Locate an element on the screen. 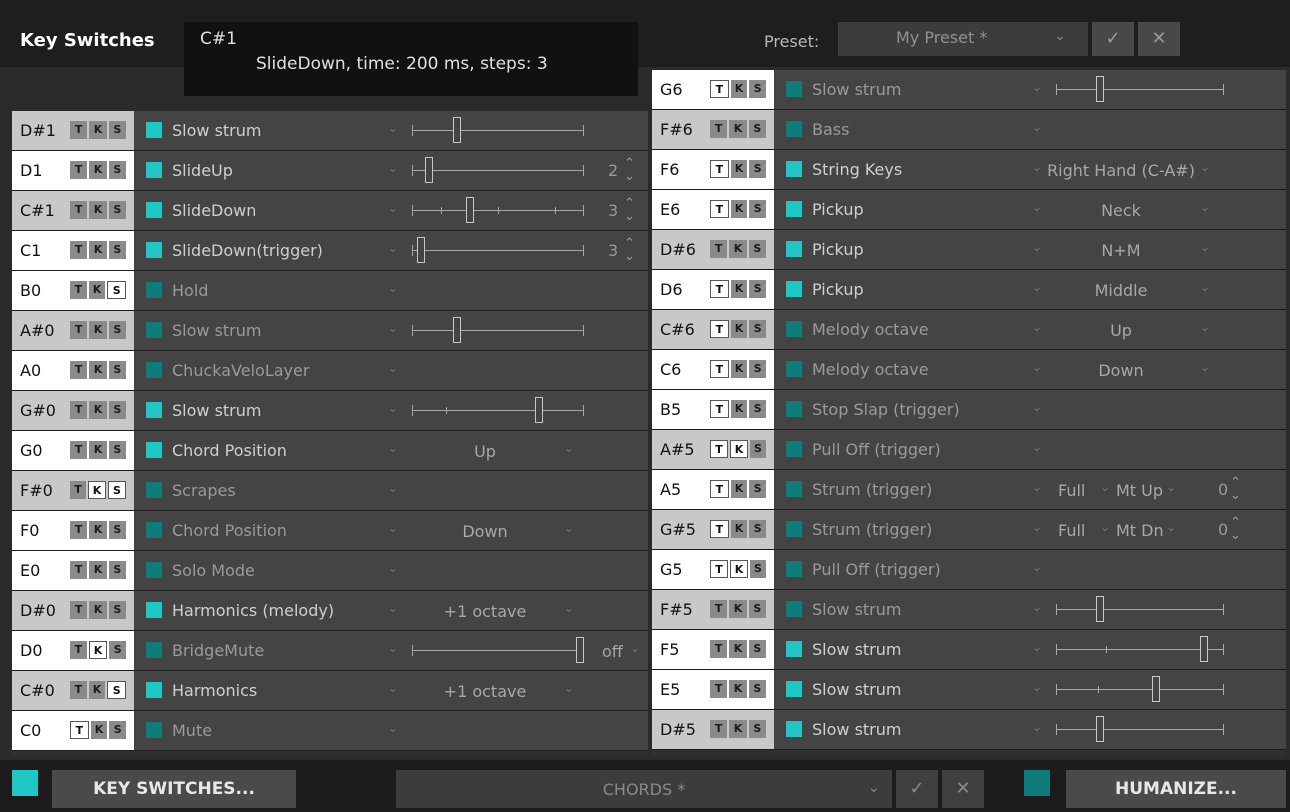 This screenshot has width=1290, height=812. chords-select: CHORDS * ⌄ is located at coordinates (644, 789).